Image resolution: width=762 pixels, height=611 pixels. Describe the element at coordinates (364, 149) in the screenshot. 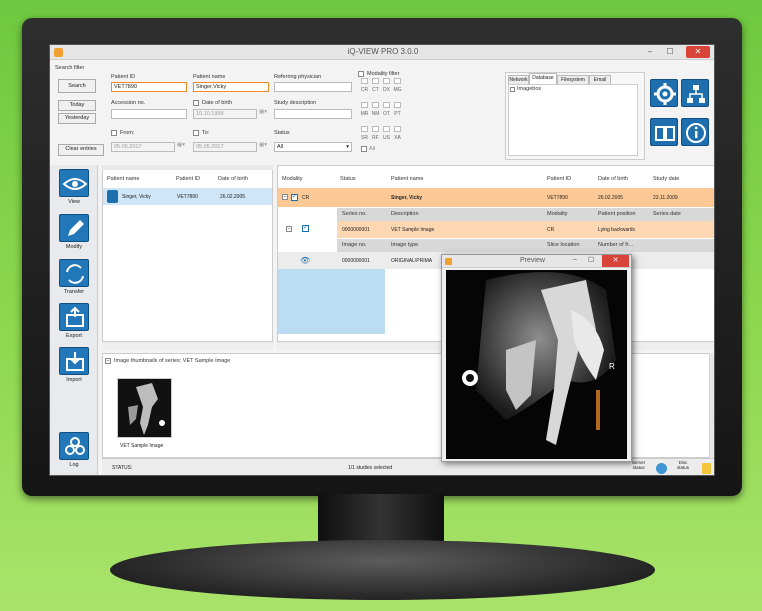

I see `modality-all-checkbox` at that location.